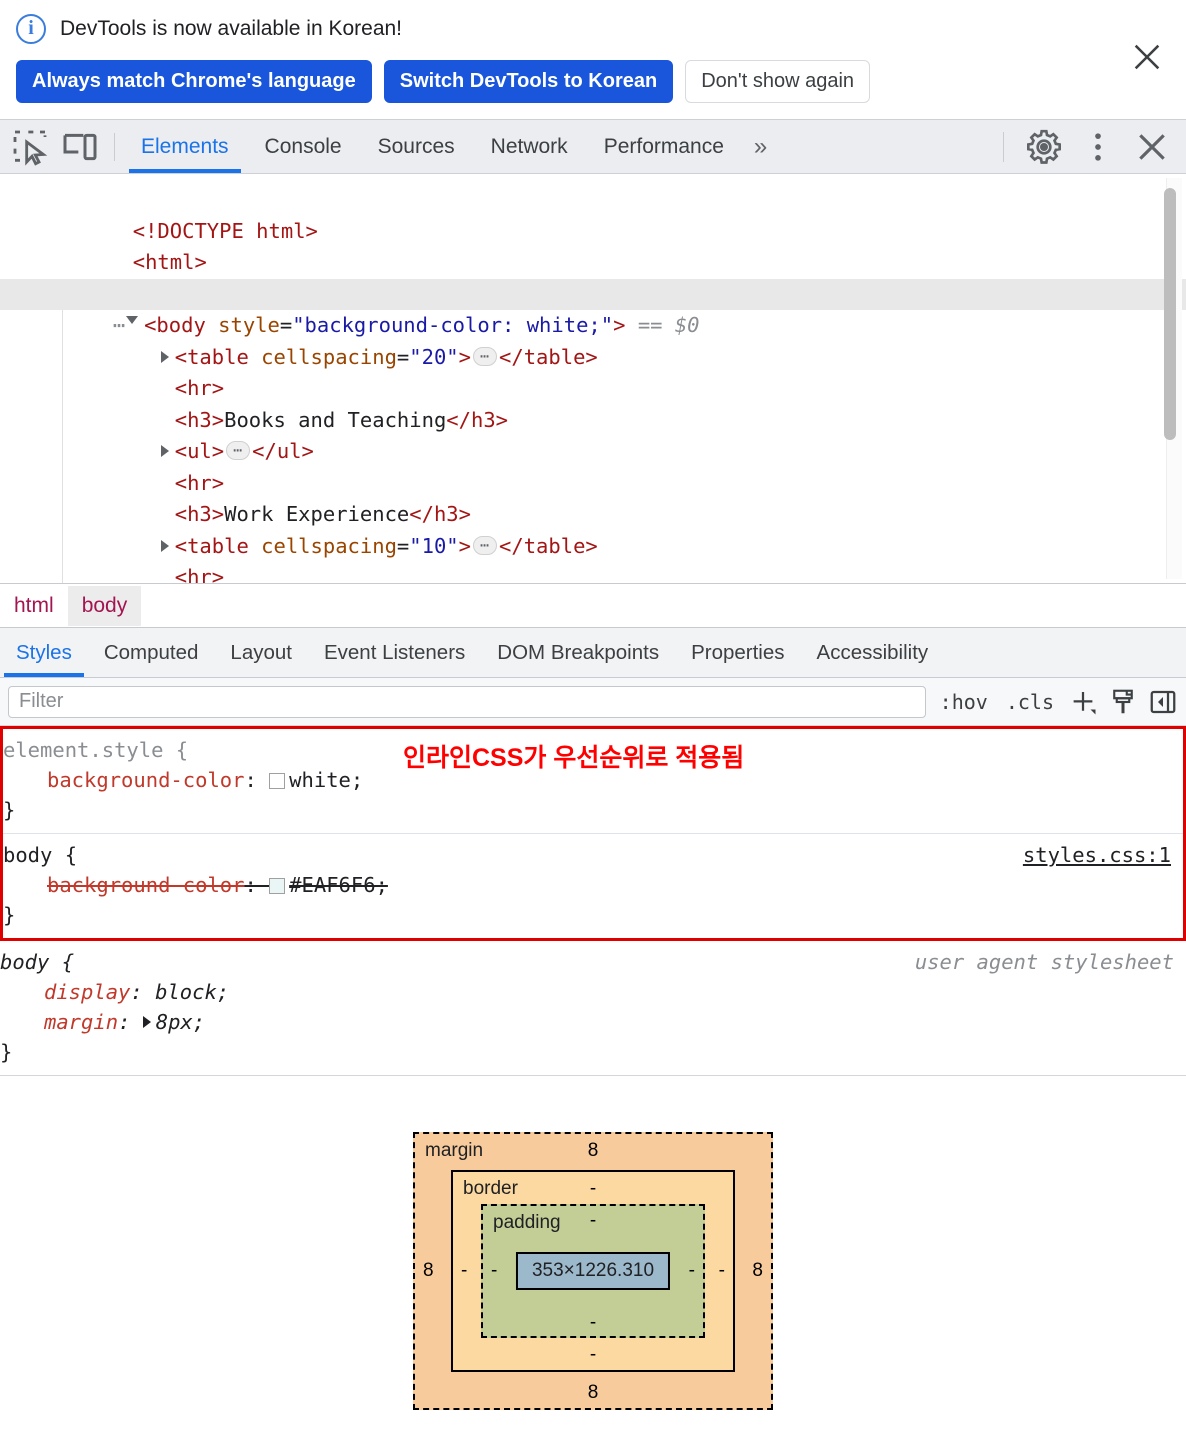  Describe the element at coordinates (1044, 962) in the screenshot. I see `user-agent-stylesheet-label: user agent stylesheet` at that location.